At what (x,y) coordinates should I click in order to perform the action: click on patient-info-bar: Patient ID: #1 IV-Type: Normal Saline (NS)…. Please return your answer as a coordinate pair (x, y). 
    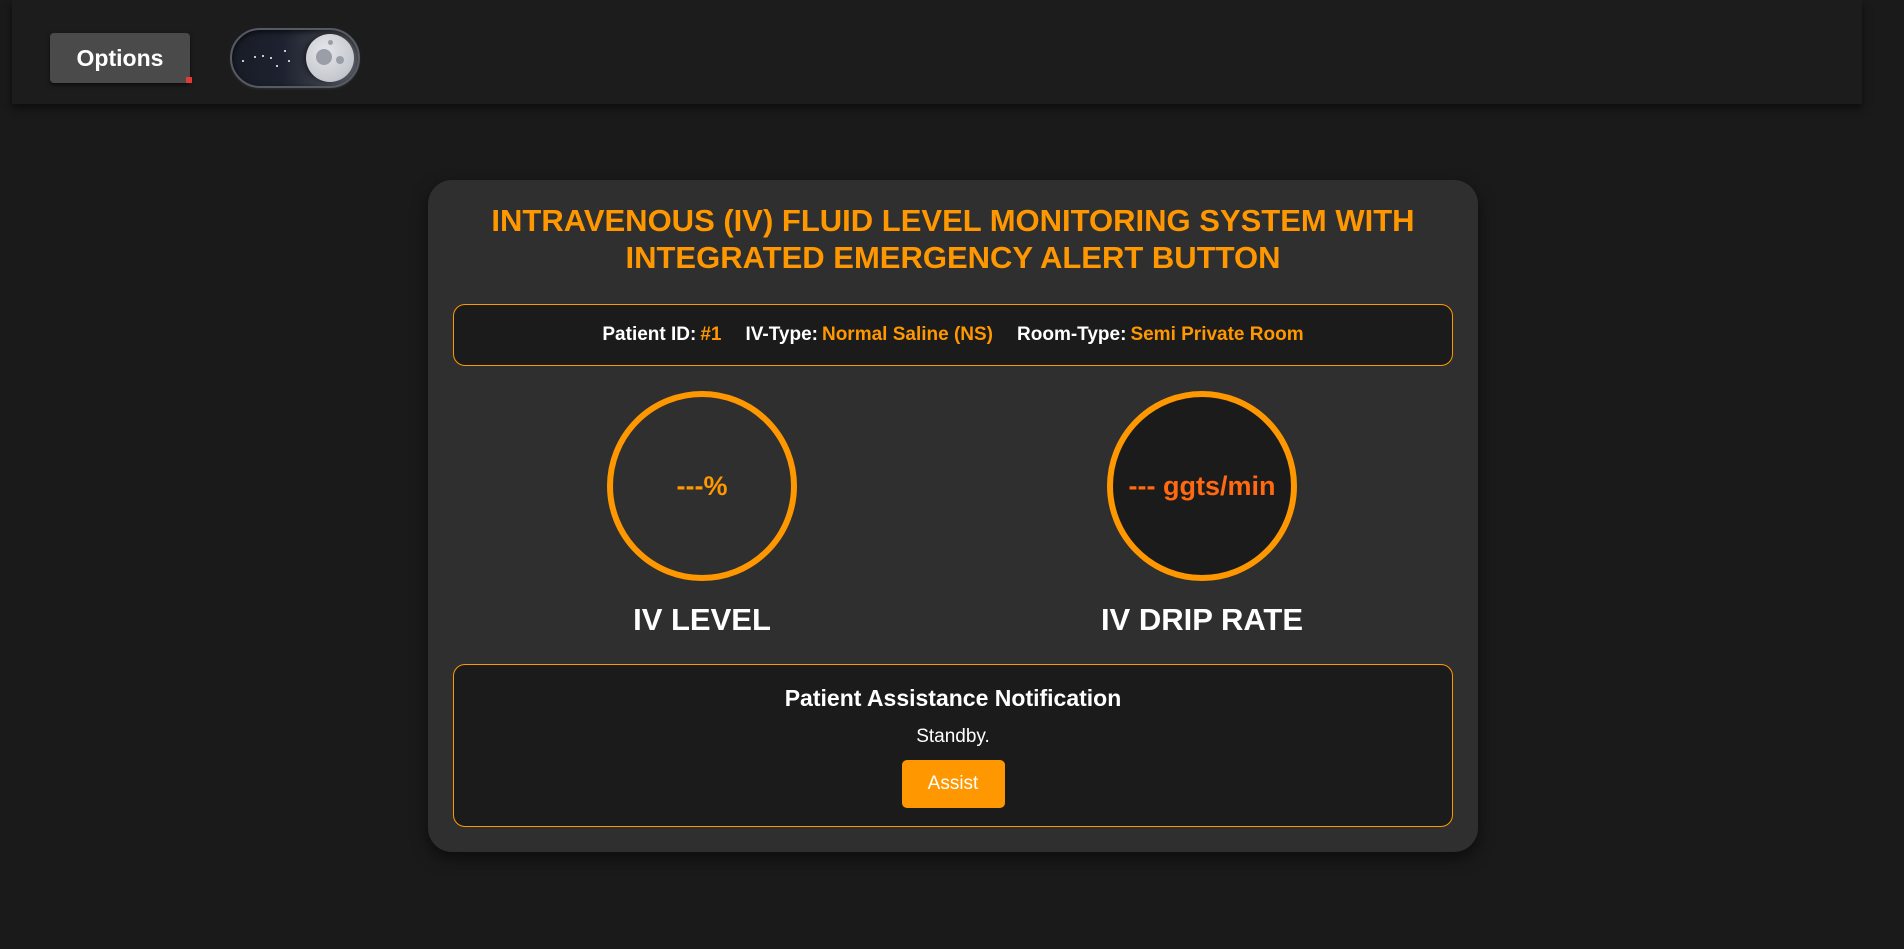
    Looking at the image, I should click on (953, 335).